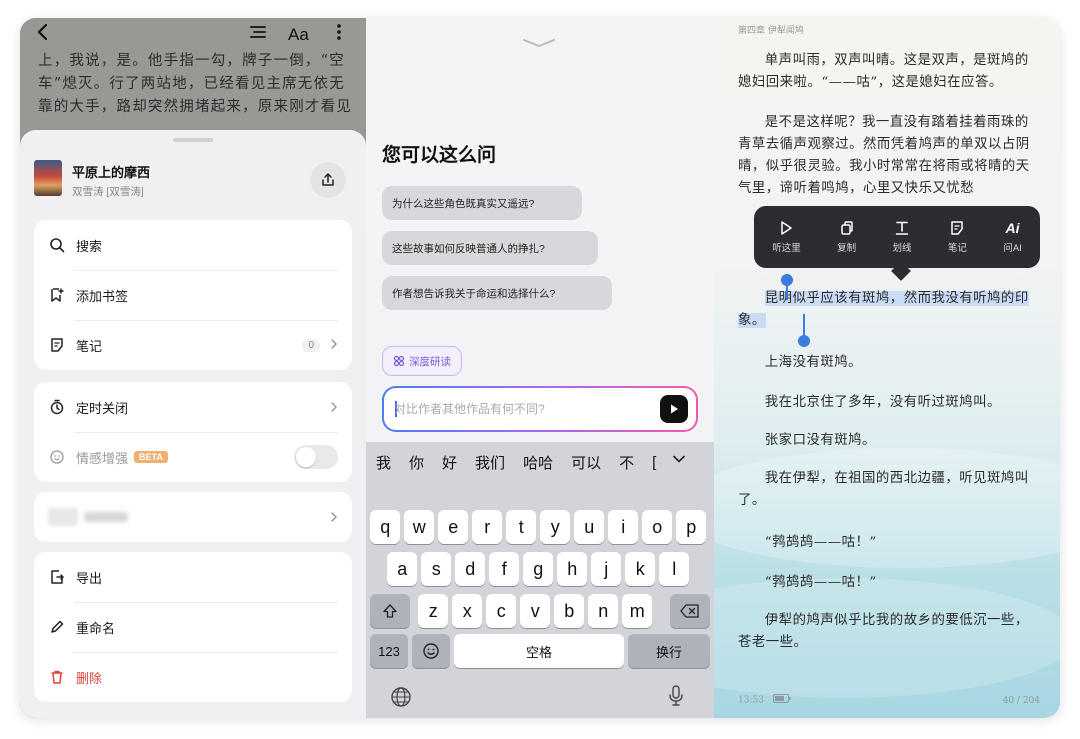 Image resolution: width=1080 pixels, height=739 pixels. I want to click on key-z: z, so click(433, 611).